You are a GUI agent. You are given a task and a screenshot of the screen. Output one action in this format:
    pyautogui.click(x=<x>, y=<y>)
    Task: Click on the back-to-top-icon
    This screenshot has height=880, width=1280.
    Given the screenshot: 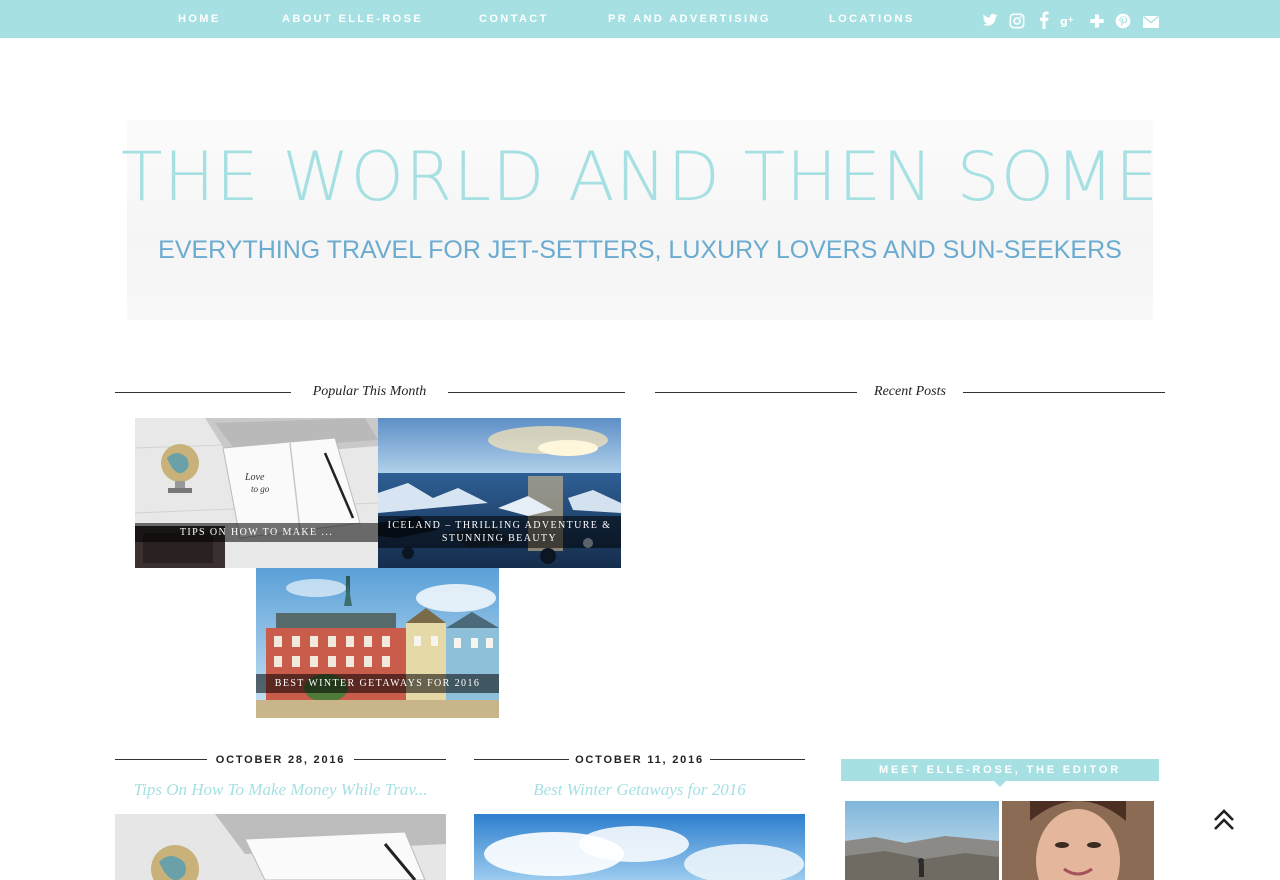 What is the action you would take?
    pyautogui.click(x=1224, y=820)
    